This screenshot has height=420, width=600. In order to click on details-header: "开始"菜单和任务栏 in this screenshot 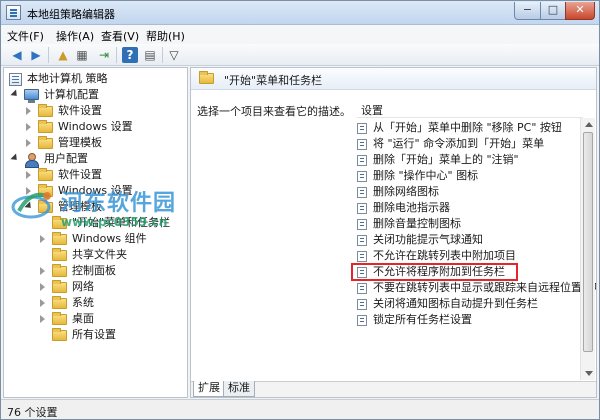, I will do `click(393, 79)`.